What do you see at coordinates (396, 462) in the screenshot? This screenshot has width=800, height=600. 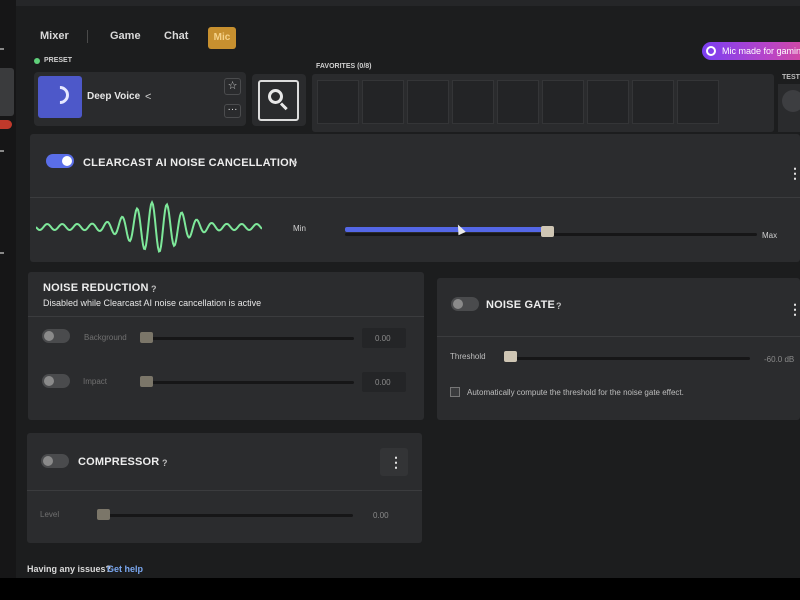 I see `compressor-menu-icon: ⋮` at bounding box center [396, 462].